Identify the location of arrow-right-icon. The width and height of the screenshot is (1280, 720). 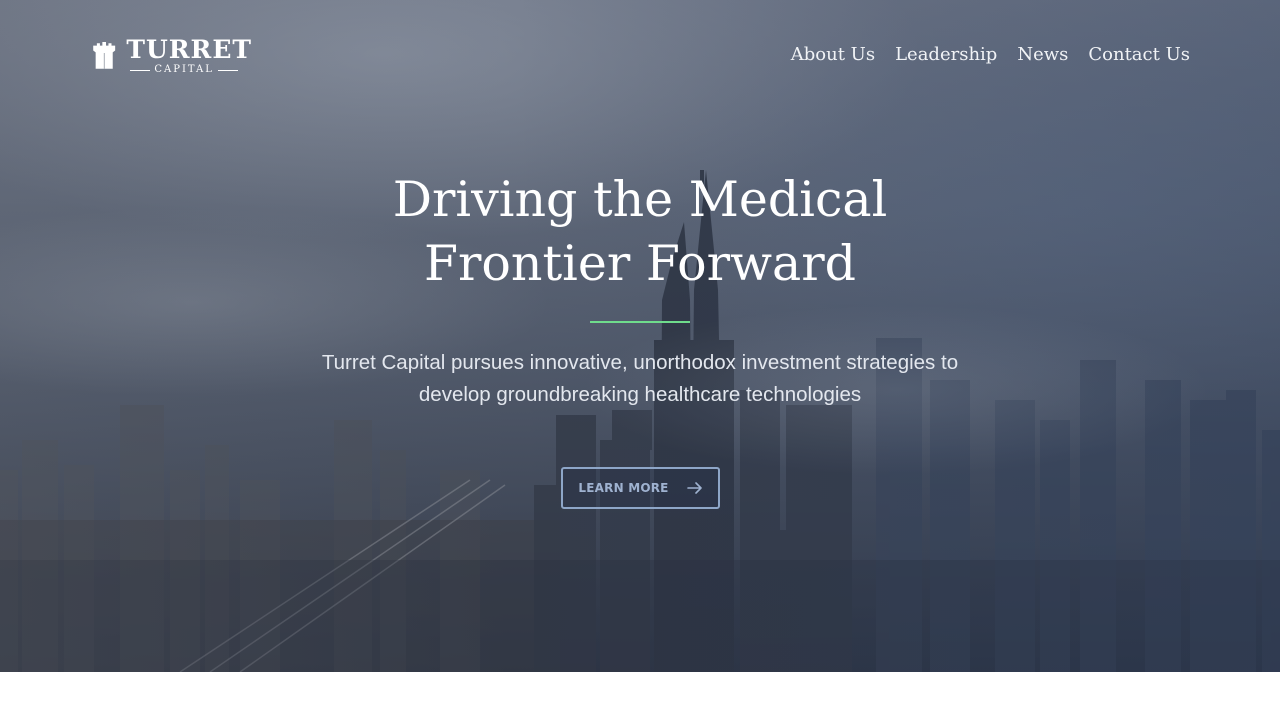
(694, 488).